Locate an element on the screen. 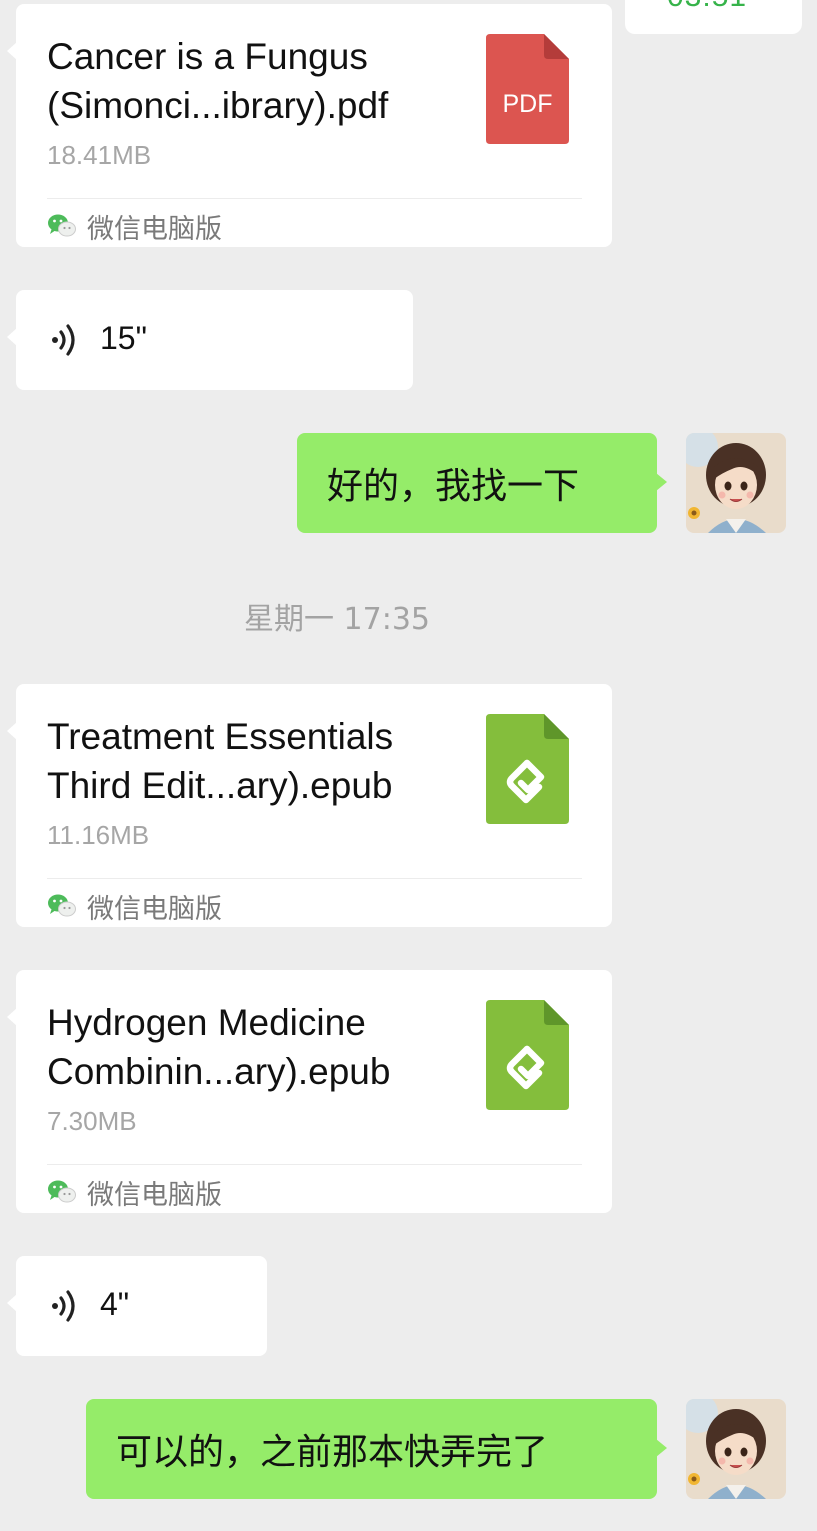 This screenshot has width=817, height=1531. file-title-line2: Third Edit...ary).epub is located at coordinates (220, 785).